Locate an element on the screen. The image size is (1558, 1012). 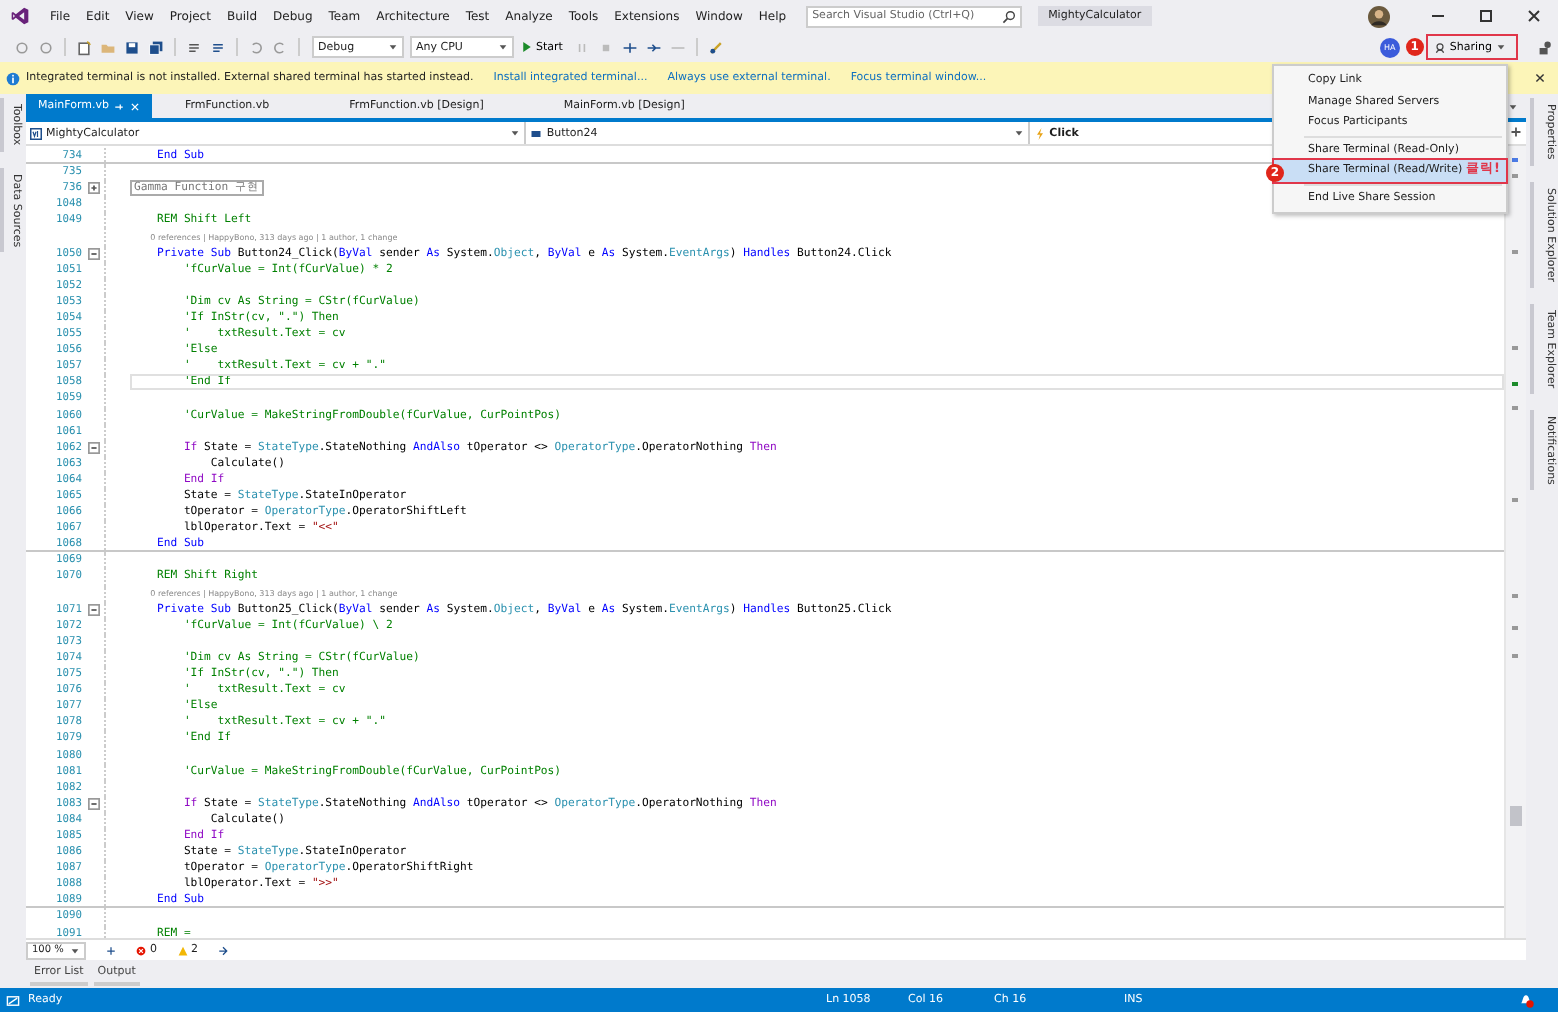
split-icon is located at coordinates (1516, 132).